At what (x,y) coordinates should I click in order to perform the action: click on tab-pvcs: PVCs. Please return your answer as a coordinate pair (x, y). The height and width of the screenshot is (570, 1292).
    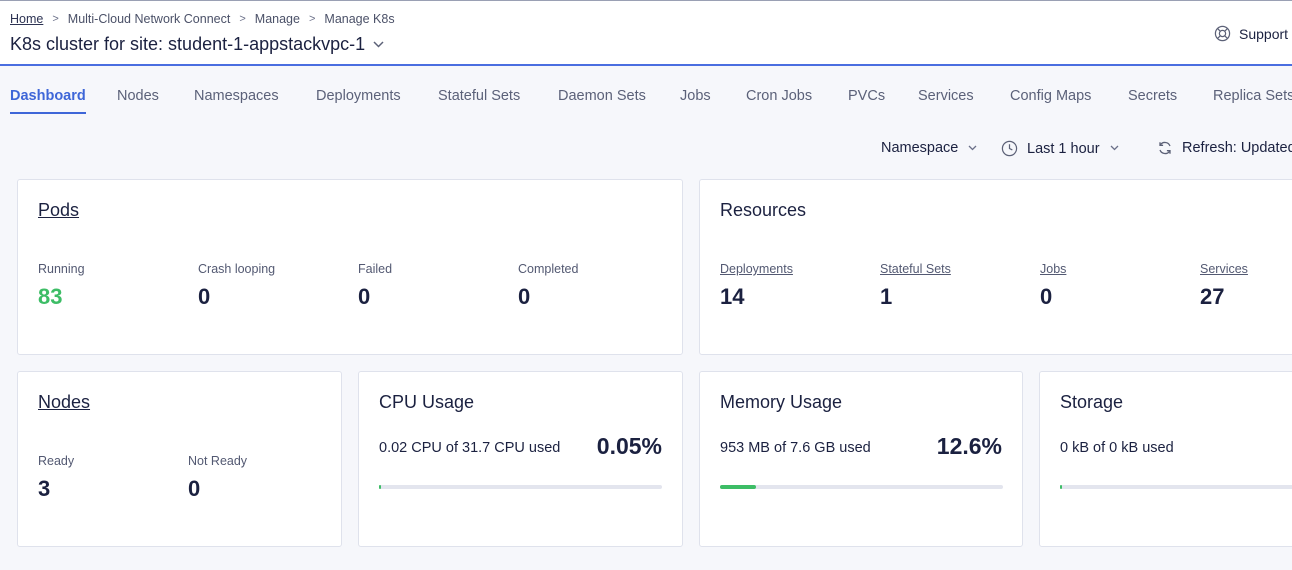
    Looking at the image, I should click on (866, 96).